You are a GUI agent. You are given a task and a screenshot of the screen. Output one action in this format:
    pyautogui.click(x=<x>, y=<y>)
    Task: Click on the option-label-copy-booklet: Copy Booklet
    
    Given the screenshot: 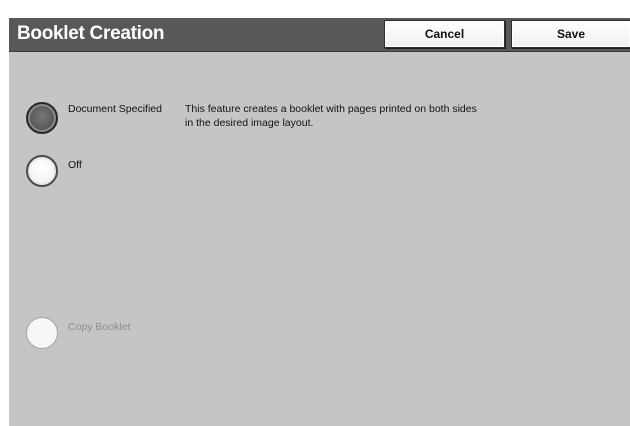 What is the action you would take?
    pyautogui.click(x=99, y=327)
    